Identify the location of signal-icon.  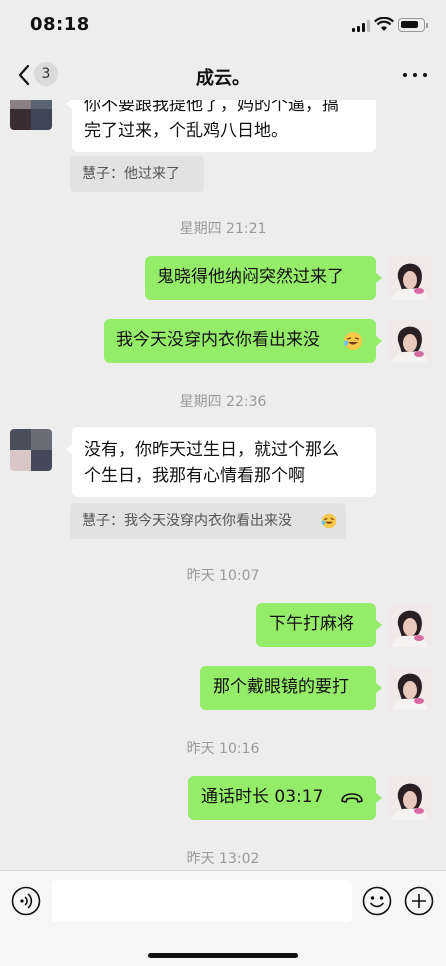
(361, 26).